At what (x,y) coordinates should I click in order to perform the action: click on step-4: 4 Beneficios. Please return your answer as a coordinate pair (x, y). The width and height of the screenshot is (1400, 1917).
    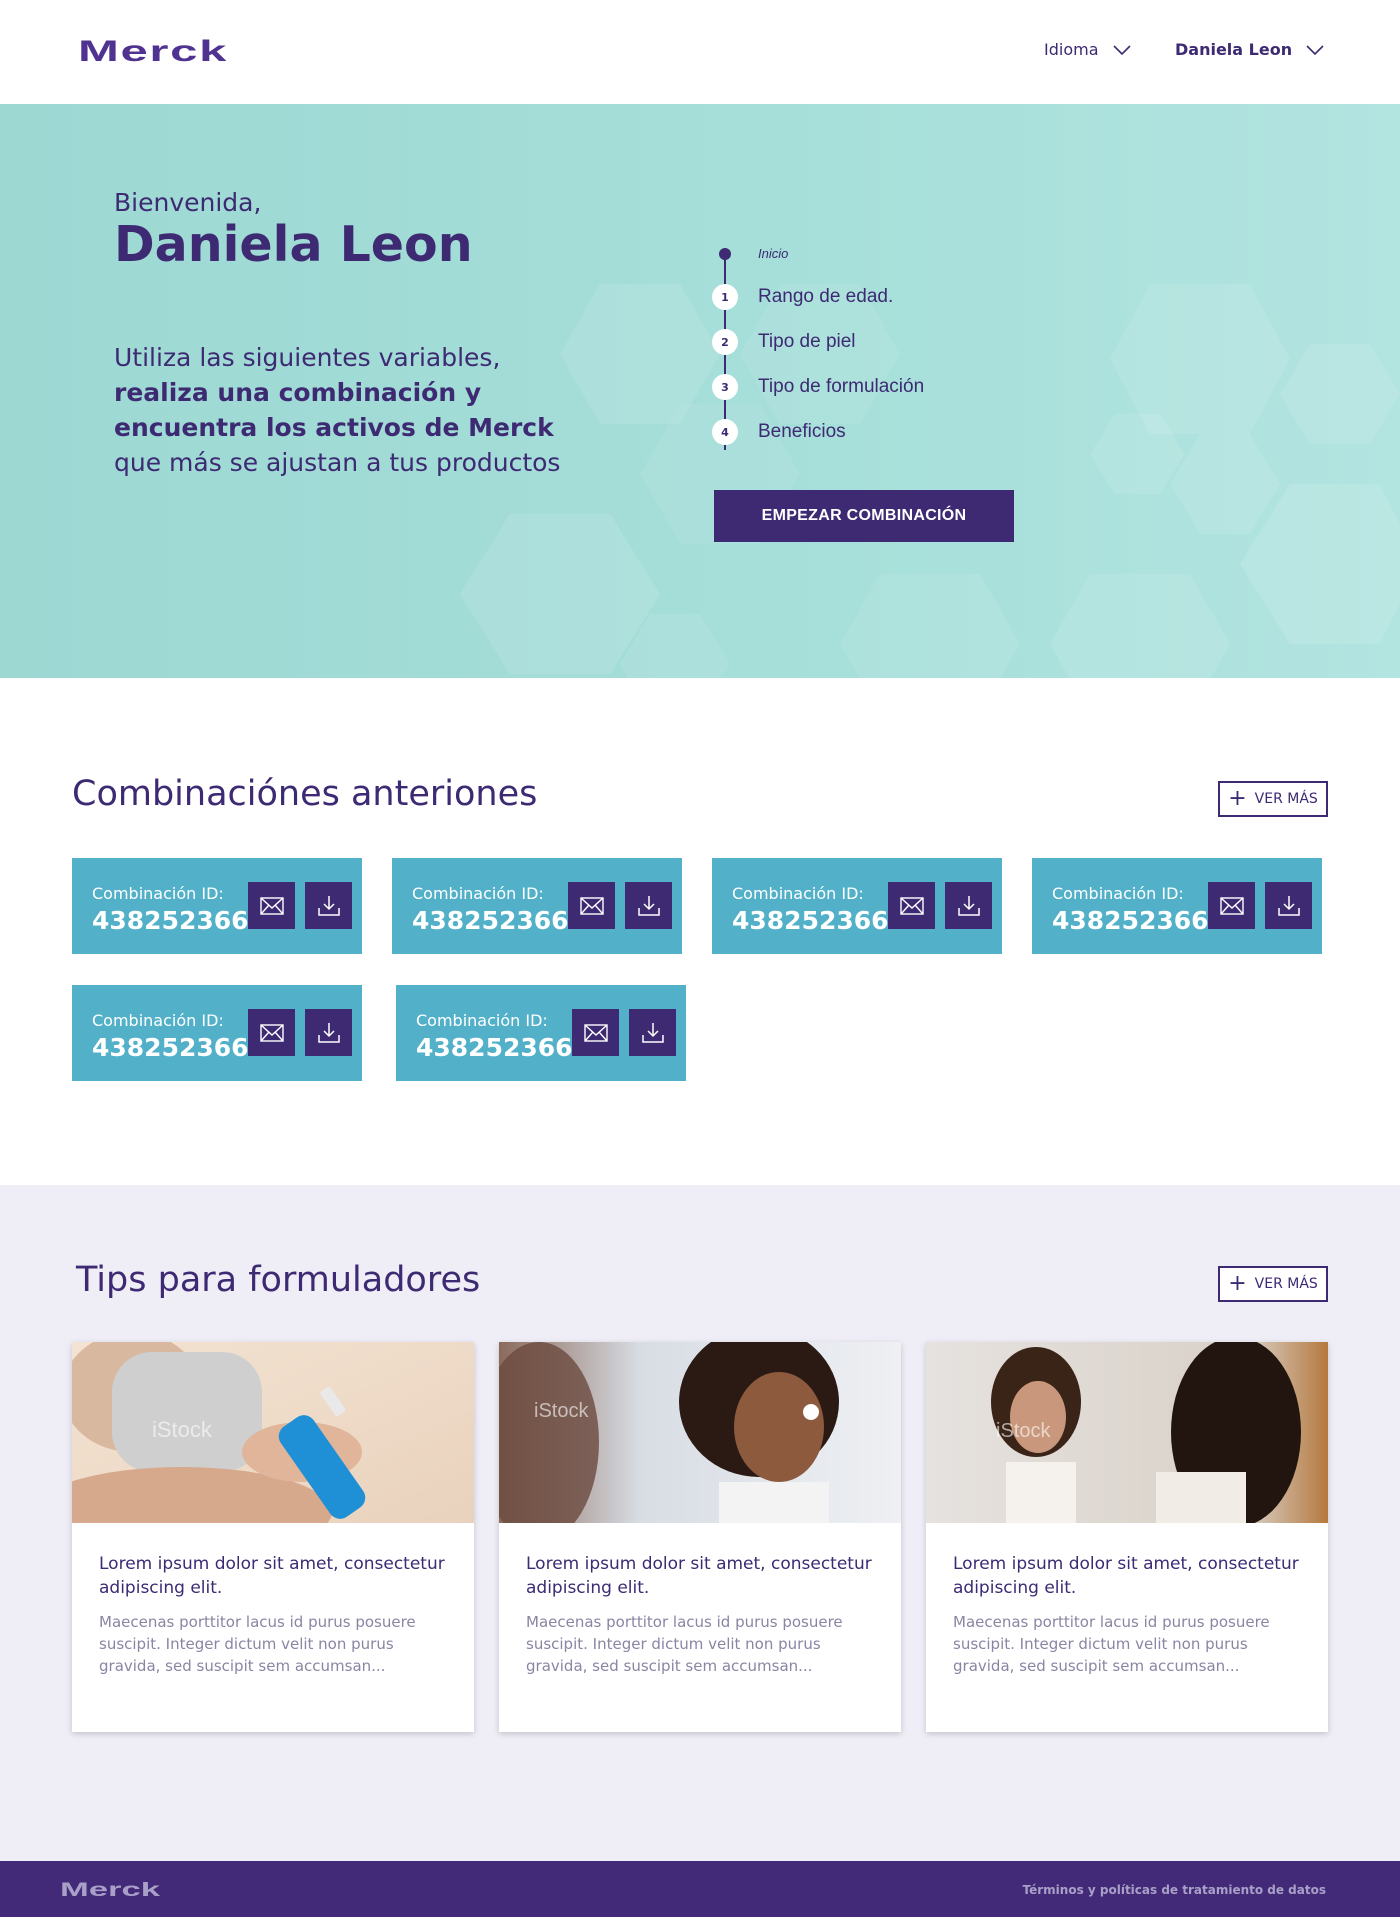
    Looking at the image, I should click on (779, 432).